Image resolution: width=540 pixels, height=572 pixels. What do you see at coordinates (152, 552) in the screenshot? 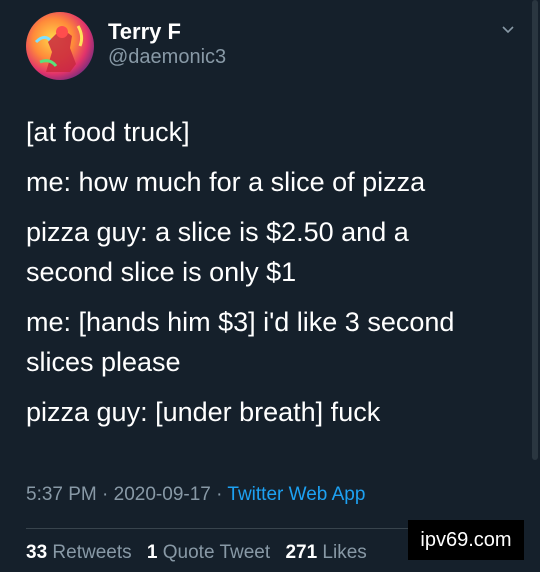
I see `quotes-count: 1` at bounding box center [152, 552].